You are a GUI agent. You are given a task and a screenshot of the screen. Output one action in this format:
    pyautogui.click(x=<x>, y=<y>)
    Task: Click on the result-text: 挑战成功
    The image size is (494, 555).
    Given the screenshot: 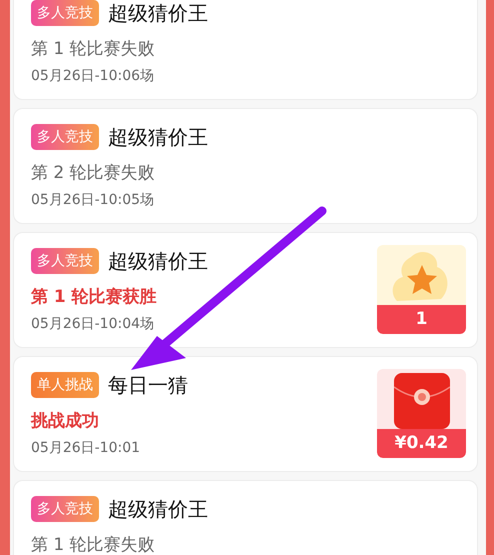 What is the action you would take?
    pyautogui.click(x=65, y=421)
    